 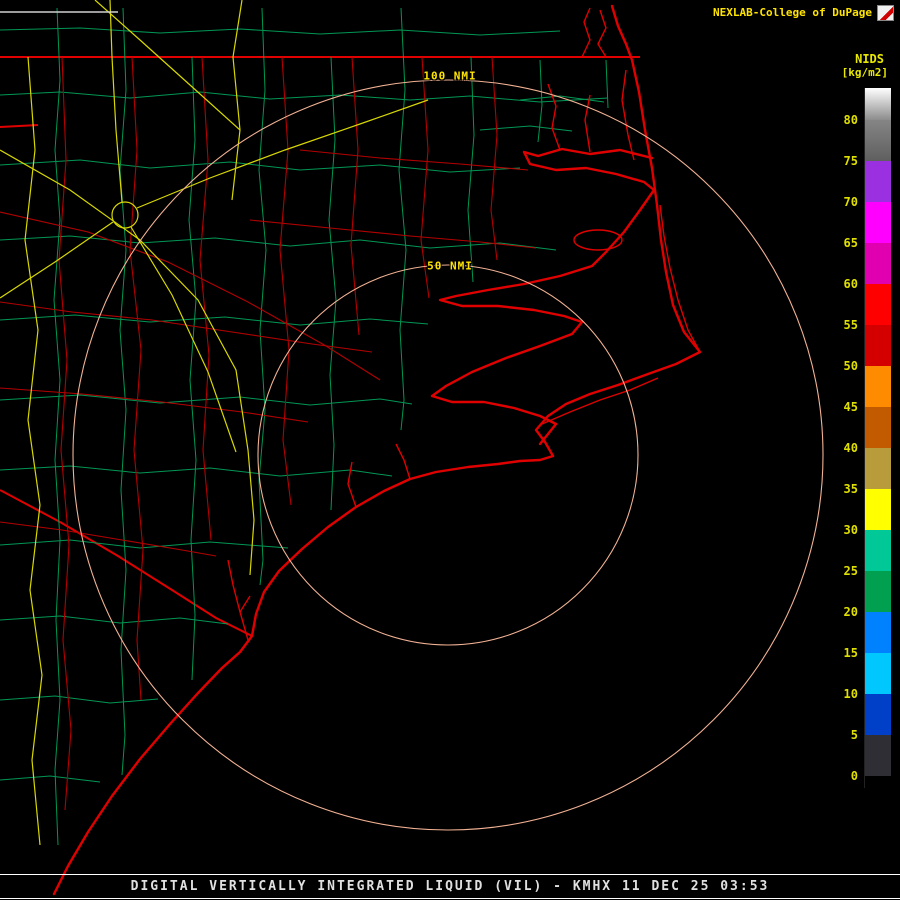 I want to click on colorbar-tick-label: 60, so click(x=850, y=284).